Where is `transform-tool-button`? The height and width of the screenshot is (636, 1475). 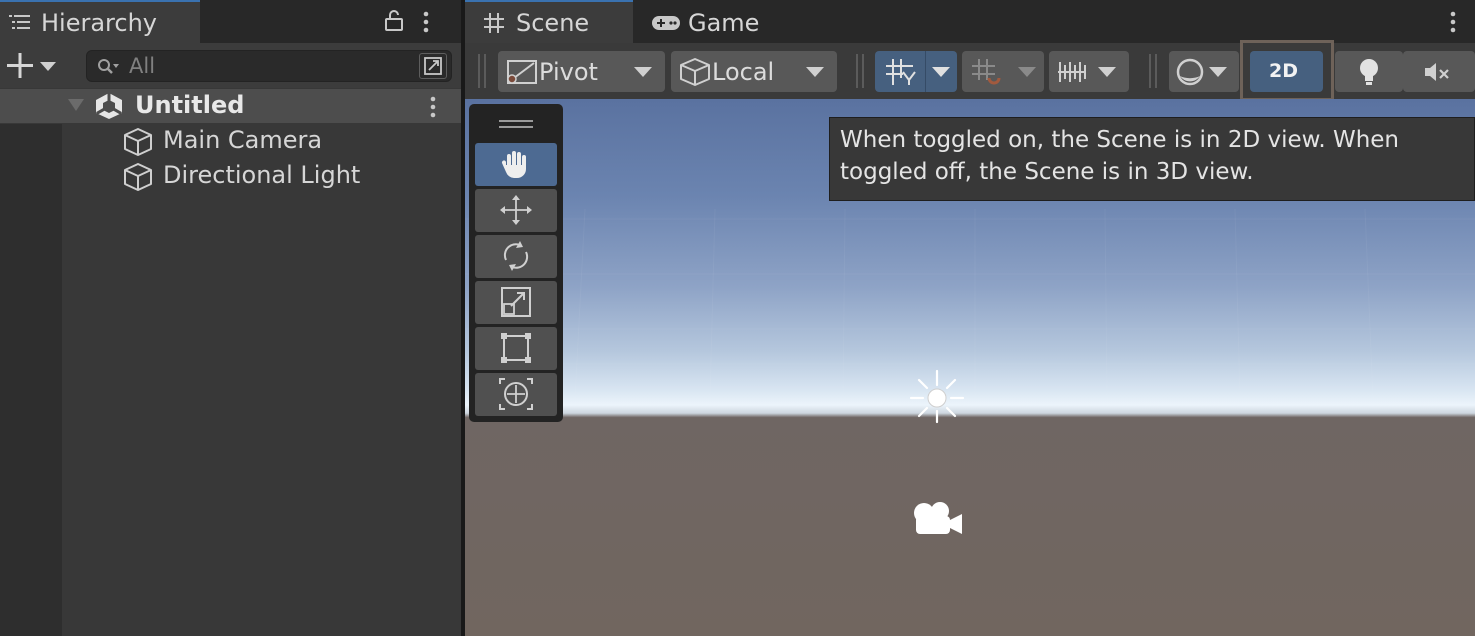
transform-tool-button is located at coordinates (516, 394).